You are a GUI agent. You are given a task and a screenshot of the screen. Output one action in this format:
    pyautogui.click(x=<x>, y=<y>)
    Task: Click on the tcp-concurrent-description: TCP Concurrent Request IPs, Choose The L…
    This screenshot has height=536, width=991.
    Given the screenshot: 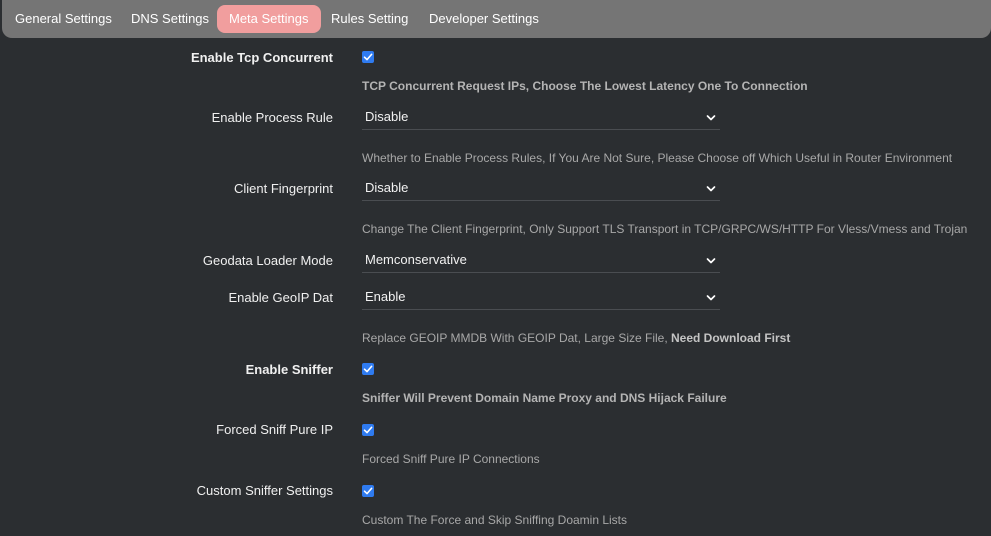 What is the action you would take?
    pyautogui.click(x=585, y=86)
    